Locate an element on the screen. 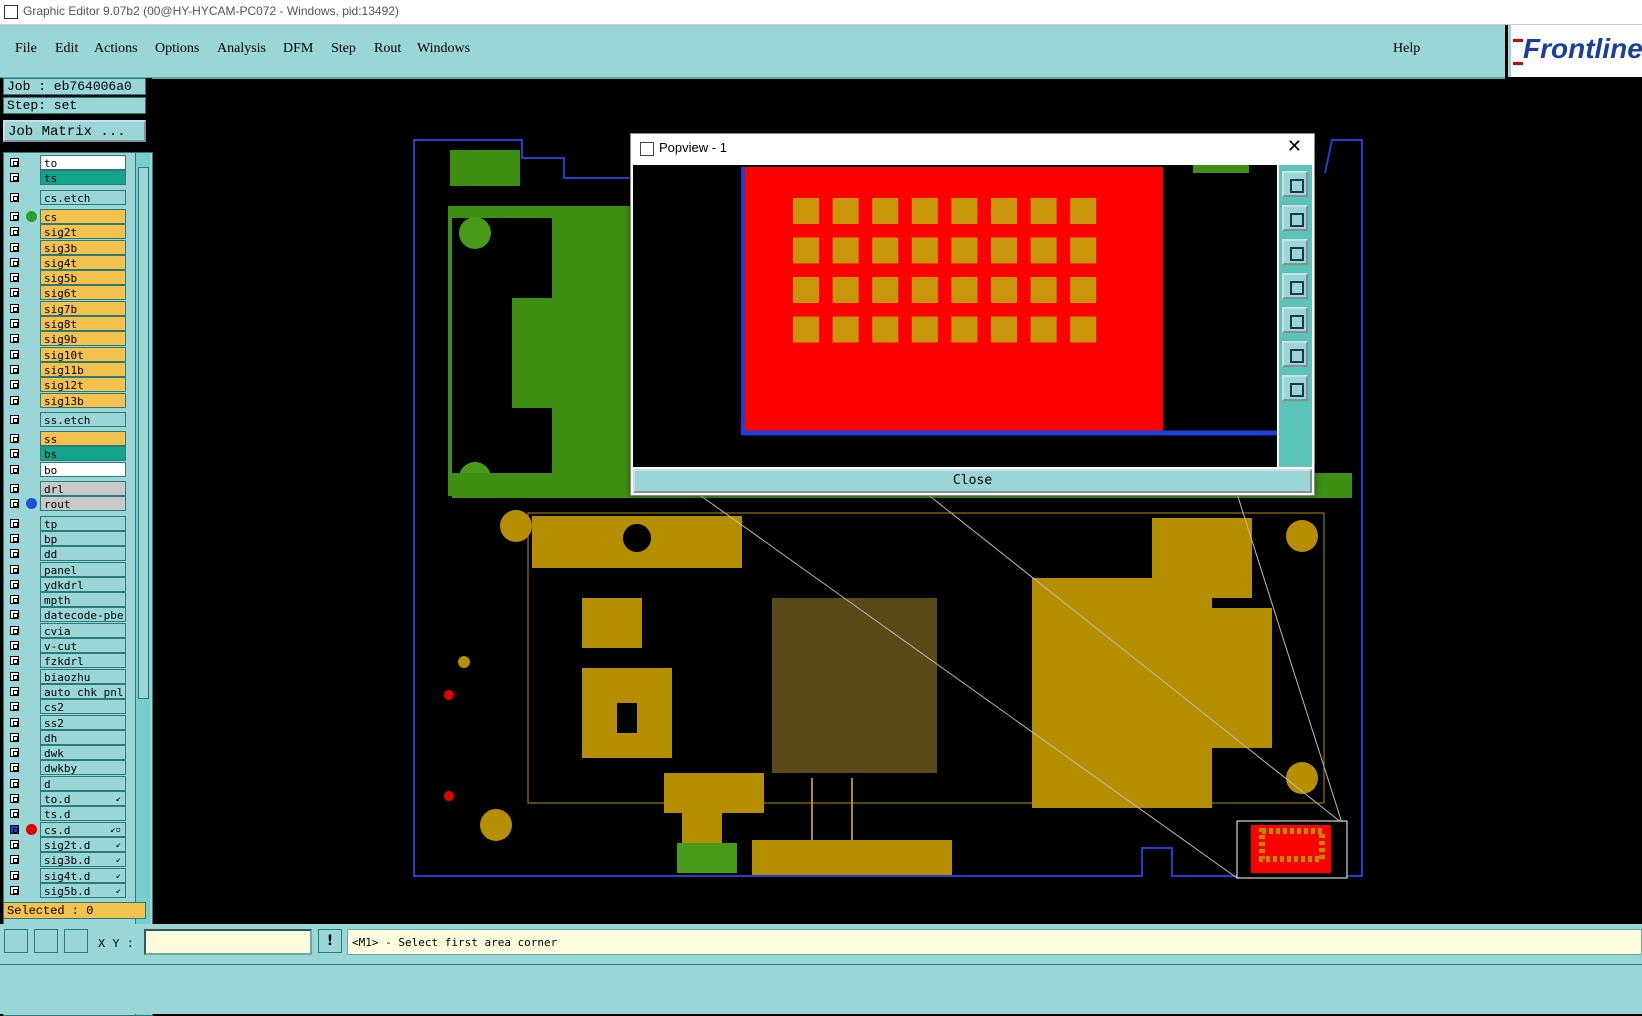  layer-row: cvia is located at coordinates (66, 630).